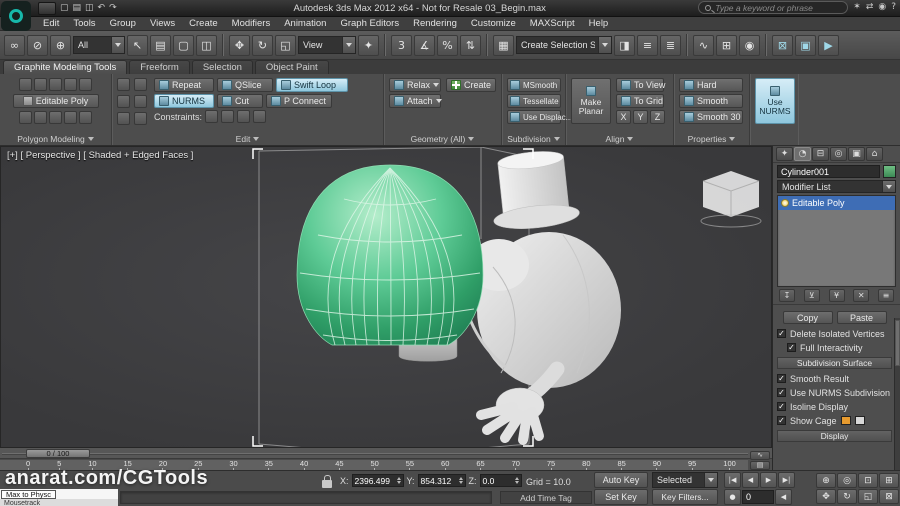 This screenshot has width=900, height=506. I want to click on zoom-all-icon: ◎, so click(847, 480).